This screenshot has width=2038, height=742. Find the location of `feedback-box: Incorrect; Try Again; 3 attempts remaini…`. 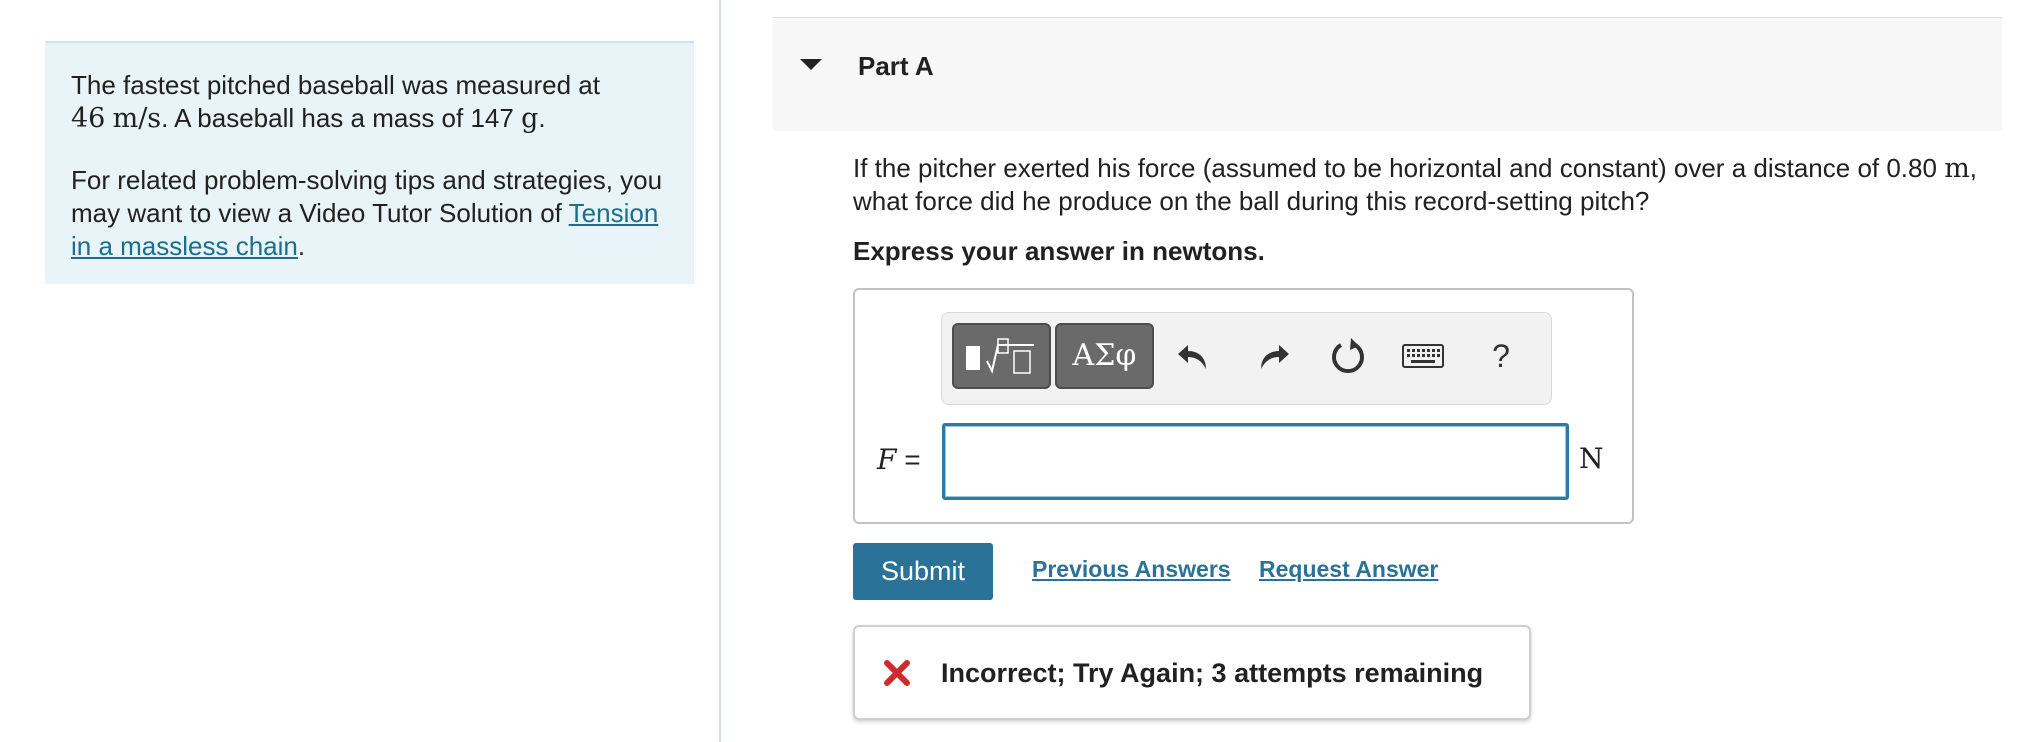

feedback-box: Incorrect; Try Again; 3 attempts remaini… is located at coordinates (1192, 672).